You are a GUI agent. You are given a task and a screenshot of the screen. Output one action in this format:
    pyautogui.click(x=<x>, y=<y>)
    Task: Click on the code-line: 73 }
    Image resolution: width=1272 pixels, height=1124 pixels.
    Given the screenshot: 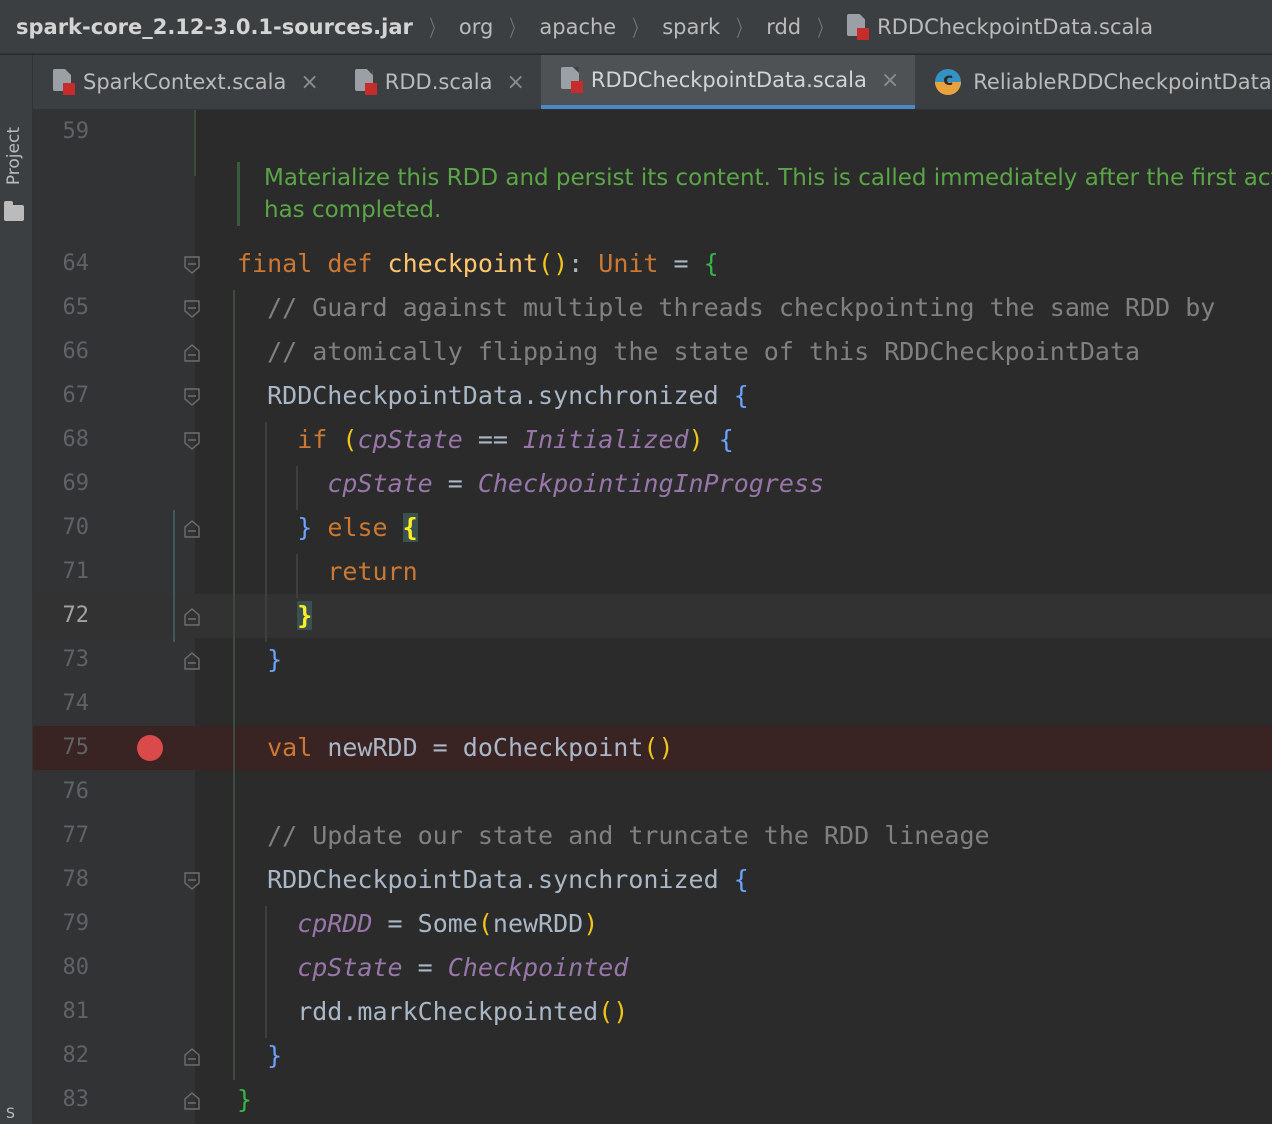 What is the action you would take?
    pyautogui.click(x=652, y=660)
    